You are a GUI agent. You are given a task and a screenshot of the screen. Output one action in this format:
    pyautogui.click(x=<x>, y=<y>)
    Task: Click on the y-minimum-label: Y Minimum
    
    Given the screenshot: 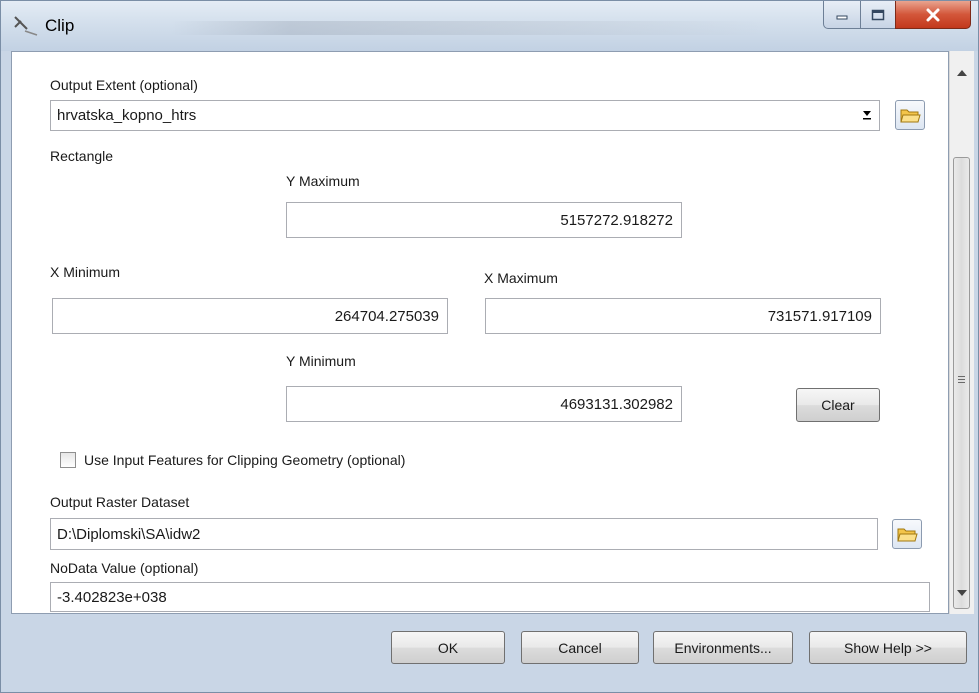 What is the action you would take?
    pyautogui.click(x=321, y=361)
    